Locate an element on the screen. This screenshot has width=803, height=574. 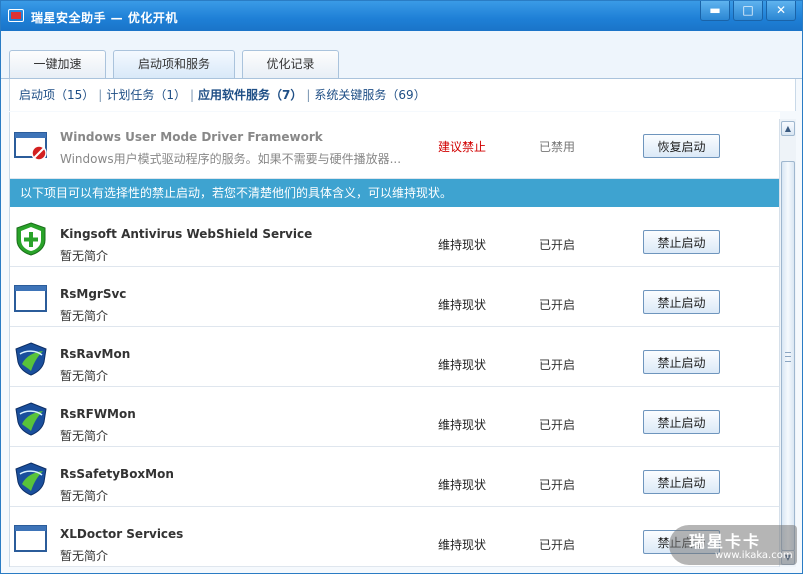
close-button: ✕ is located at coordinates (781, 11).